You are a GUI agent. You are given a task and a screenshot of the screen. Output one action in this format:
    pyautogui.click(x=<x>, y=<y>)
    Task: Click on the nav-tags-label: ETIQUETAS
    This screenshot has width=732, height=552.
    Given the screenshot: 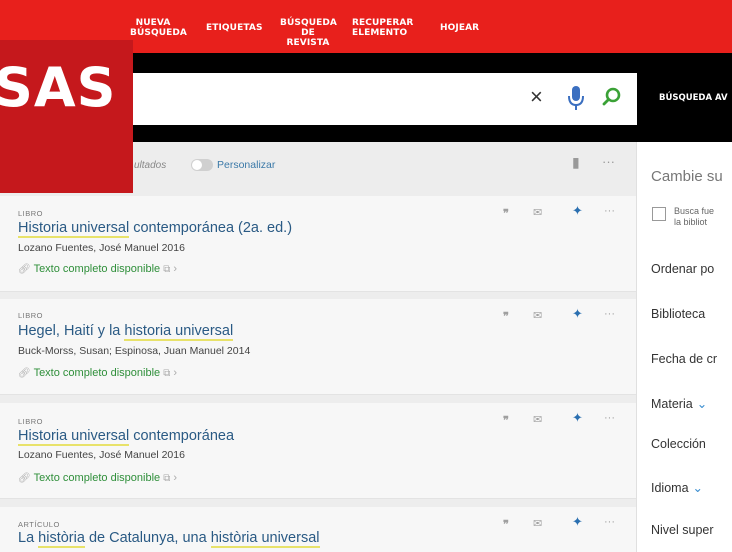 What is the action you would take?
    pyautogui.click(x=234, y=28)
    